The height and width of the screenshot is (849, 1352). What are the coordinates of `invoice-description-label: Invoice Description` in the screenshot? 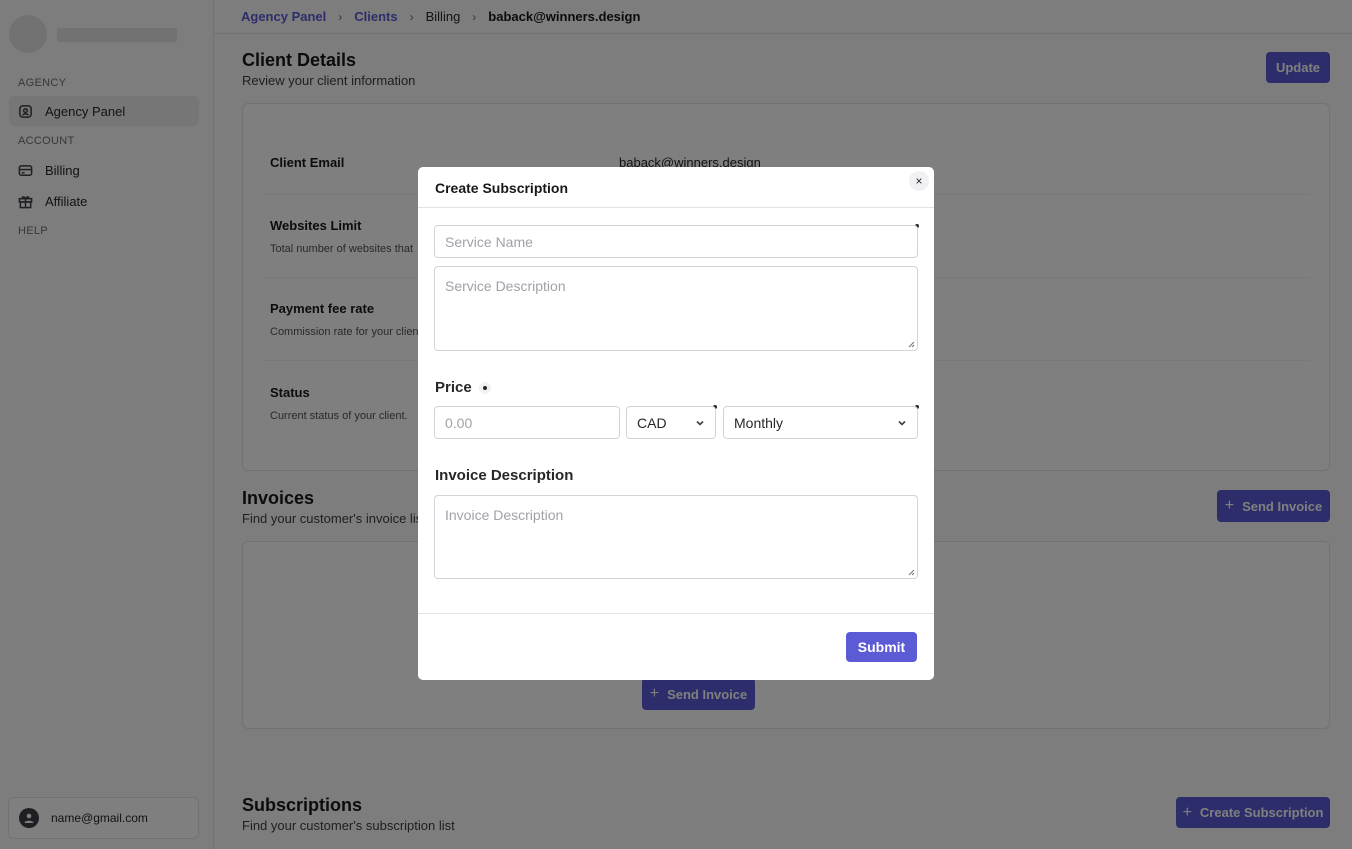 It's located at (504, 475).